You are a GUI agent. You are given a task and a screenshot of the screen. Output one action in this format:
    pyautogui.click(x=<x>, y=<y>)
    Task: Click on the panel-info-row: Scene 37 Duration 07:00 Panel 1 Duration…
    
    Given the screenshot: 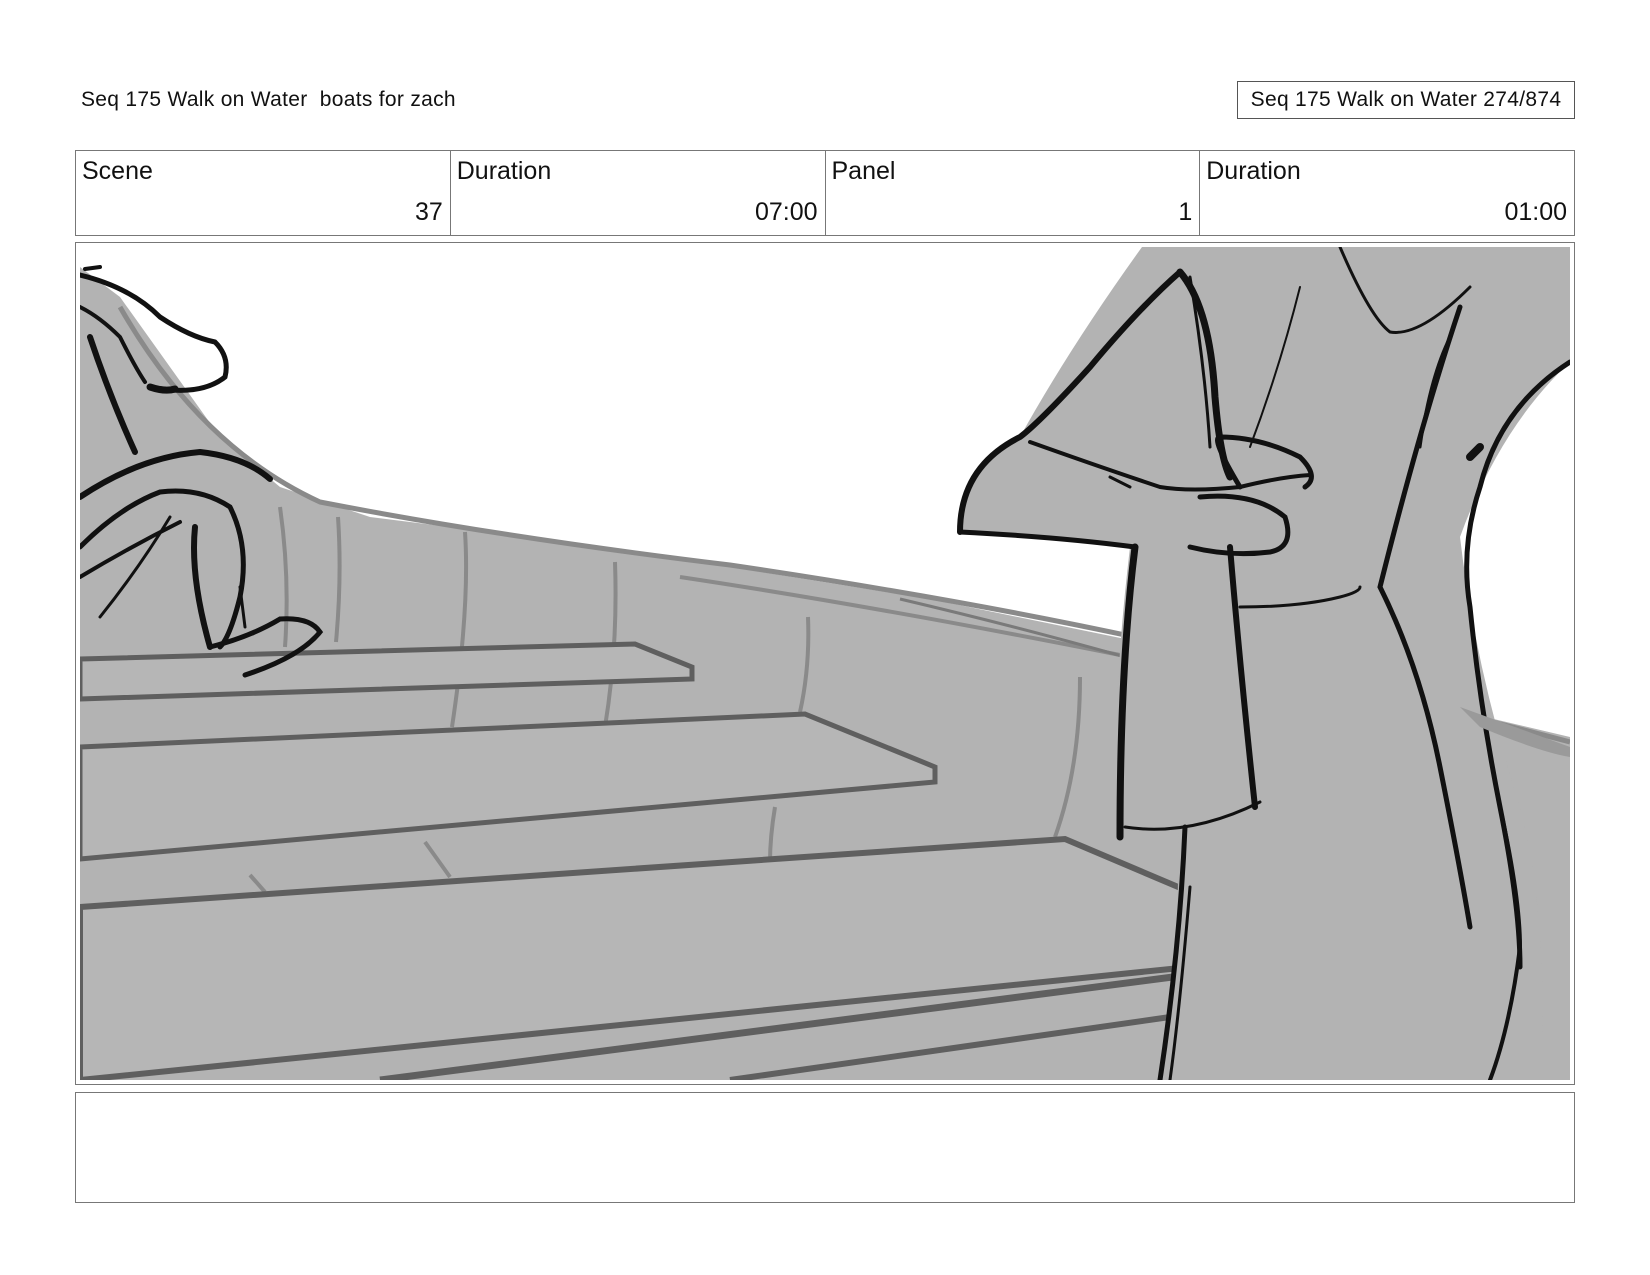 What is the action you would take?
    pyautogui.click(x=825, y=193)
    